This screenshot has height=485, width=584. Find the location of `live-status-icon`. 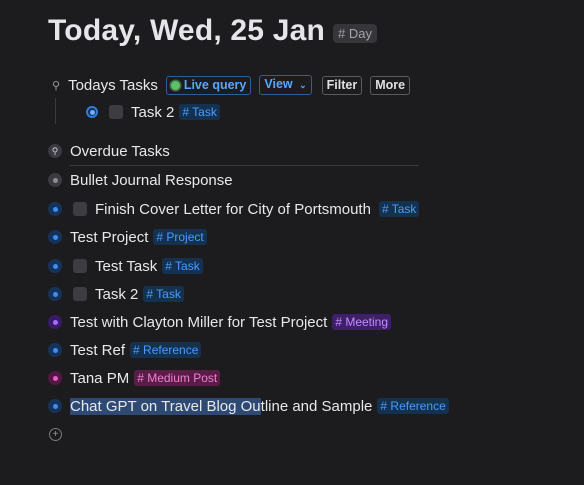

live-status-icon is located at coordinates (175, 85).